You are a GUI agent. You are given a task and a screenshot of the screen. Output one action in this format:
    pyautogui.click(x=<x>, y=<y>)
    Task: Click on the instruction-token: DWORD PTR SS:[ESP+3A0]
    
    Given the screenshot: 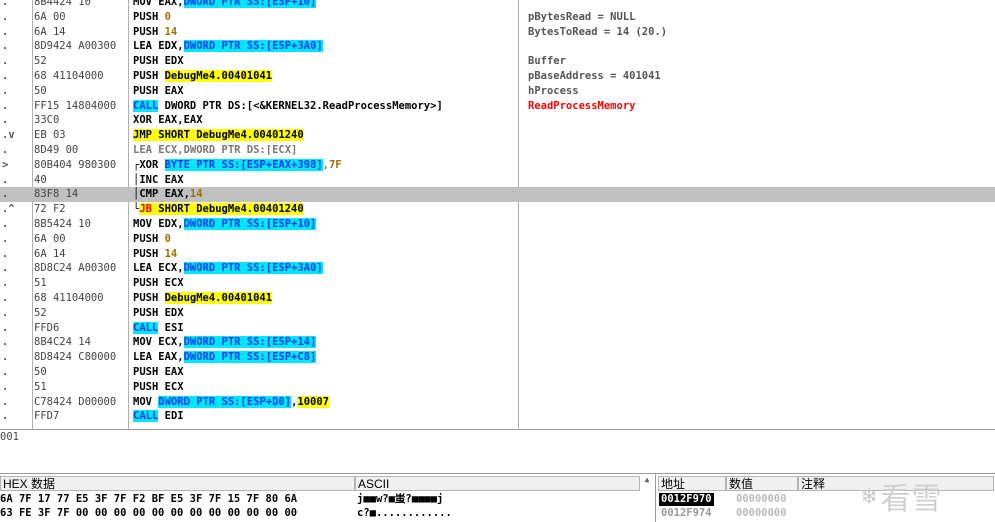 What is the action you would take?
    pyautogui.click(x=253, y=268)
    